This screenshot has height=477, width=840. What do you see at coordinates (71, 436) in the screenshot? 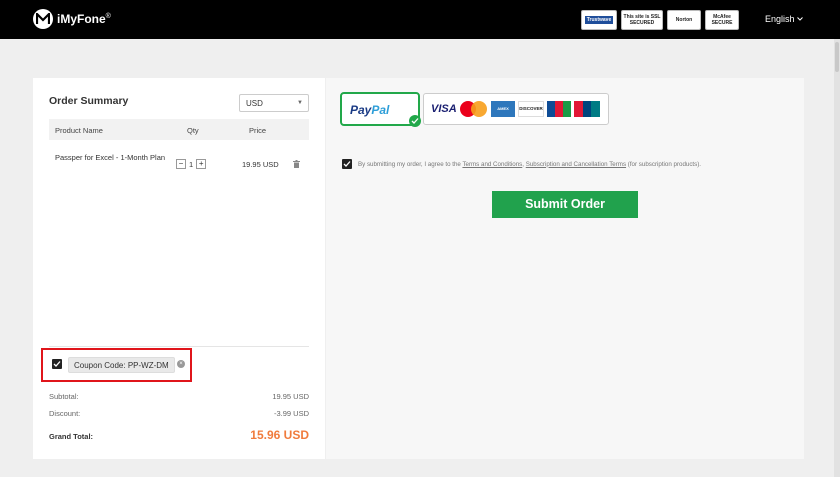
I see `grand-total-label: Grand Total:` at bounding box center [71, 436].